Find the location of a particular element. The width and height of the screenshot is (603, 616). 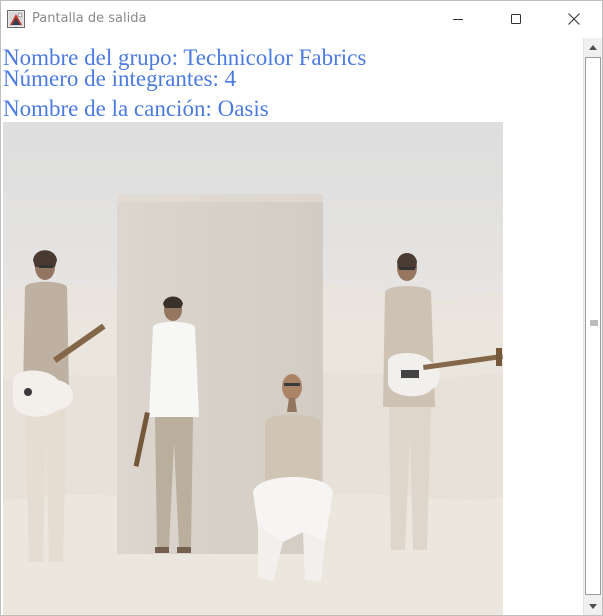

scroll-up-button is located at coordinates (593, 47).